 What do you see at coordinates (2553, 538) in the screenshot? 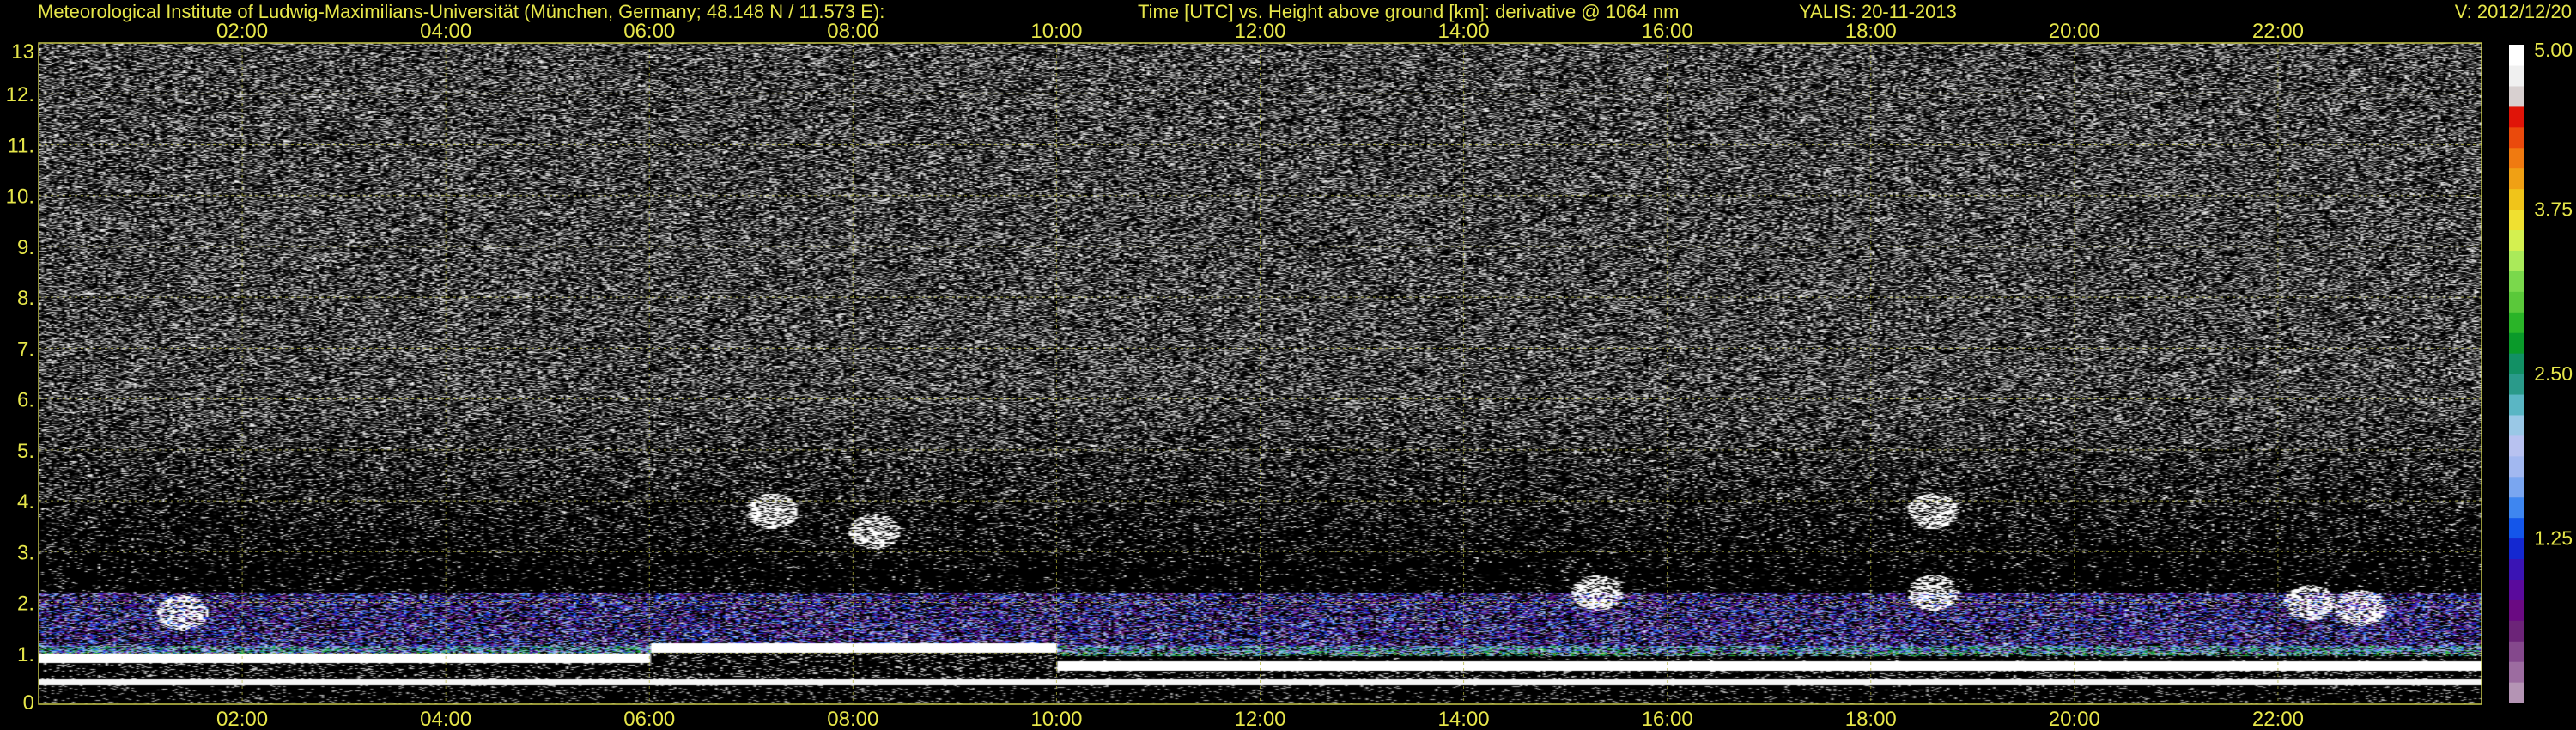
I see `colorbar-tick-label: 1.25` at bounding box center [2553, 538].